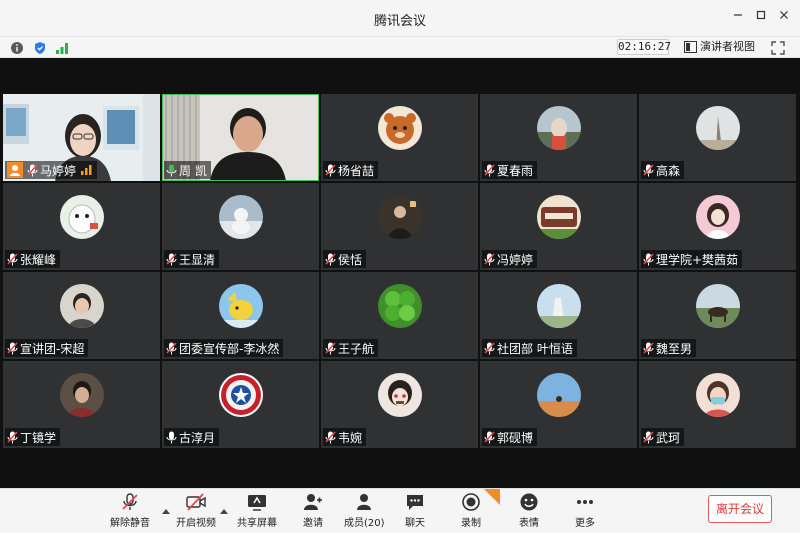  I want to click on participant-tile: 社团部 叶恒语, so click(558, 315).